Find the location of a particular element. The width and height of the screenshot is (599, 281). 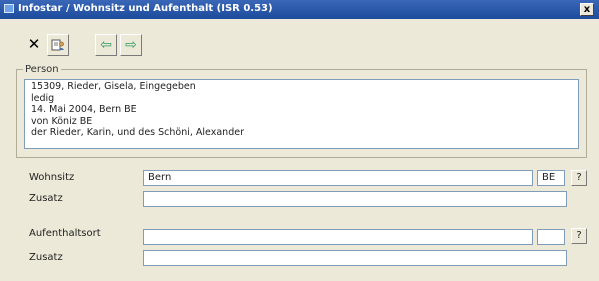

person-document-icon is located at coordinates (57, 45).